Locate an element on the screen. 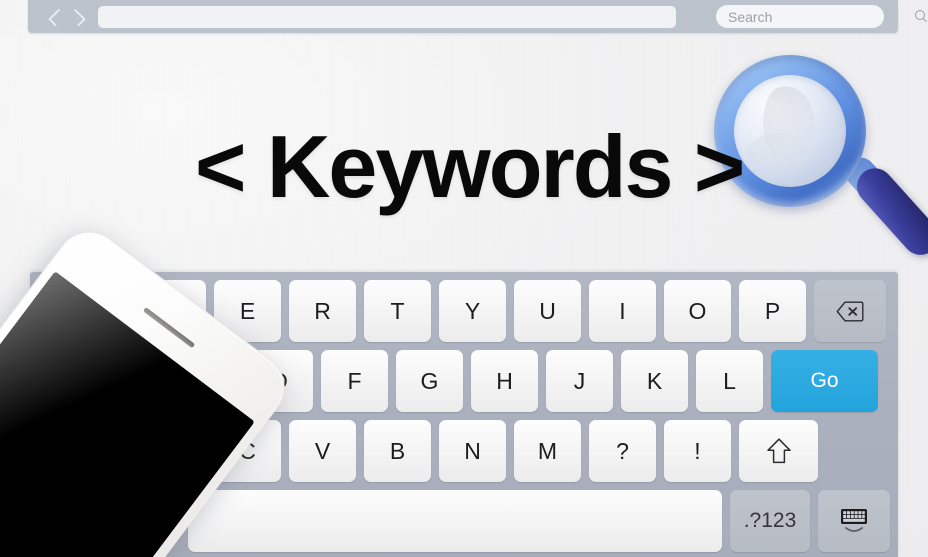  key-o: O is located at coordinates (697, 311).